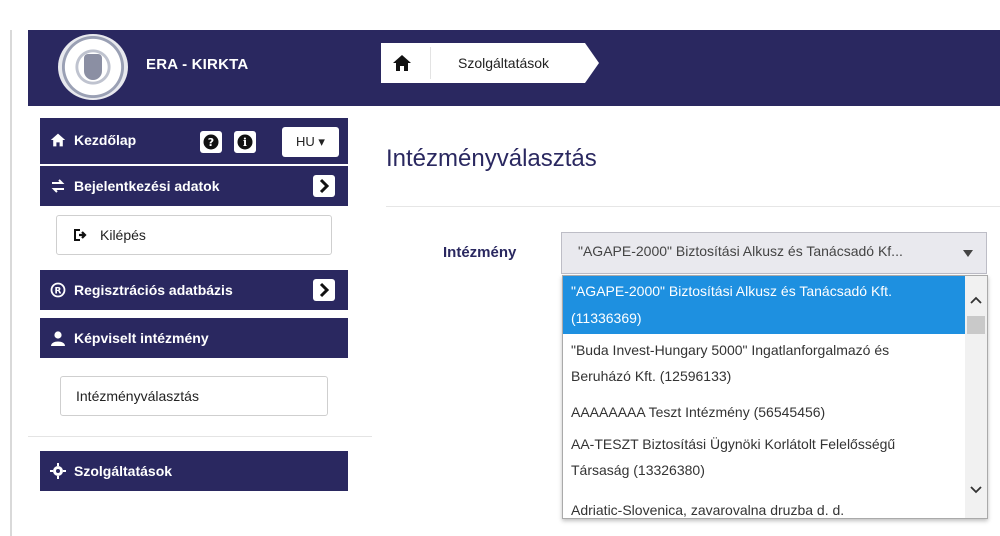 Image resolution: width=1000 pixels, height=536 pixels. I want to click on scrollbar-thumb, so click(976, 325).